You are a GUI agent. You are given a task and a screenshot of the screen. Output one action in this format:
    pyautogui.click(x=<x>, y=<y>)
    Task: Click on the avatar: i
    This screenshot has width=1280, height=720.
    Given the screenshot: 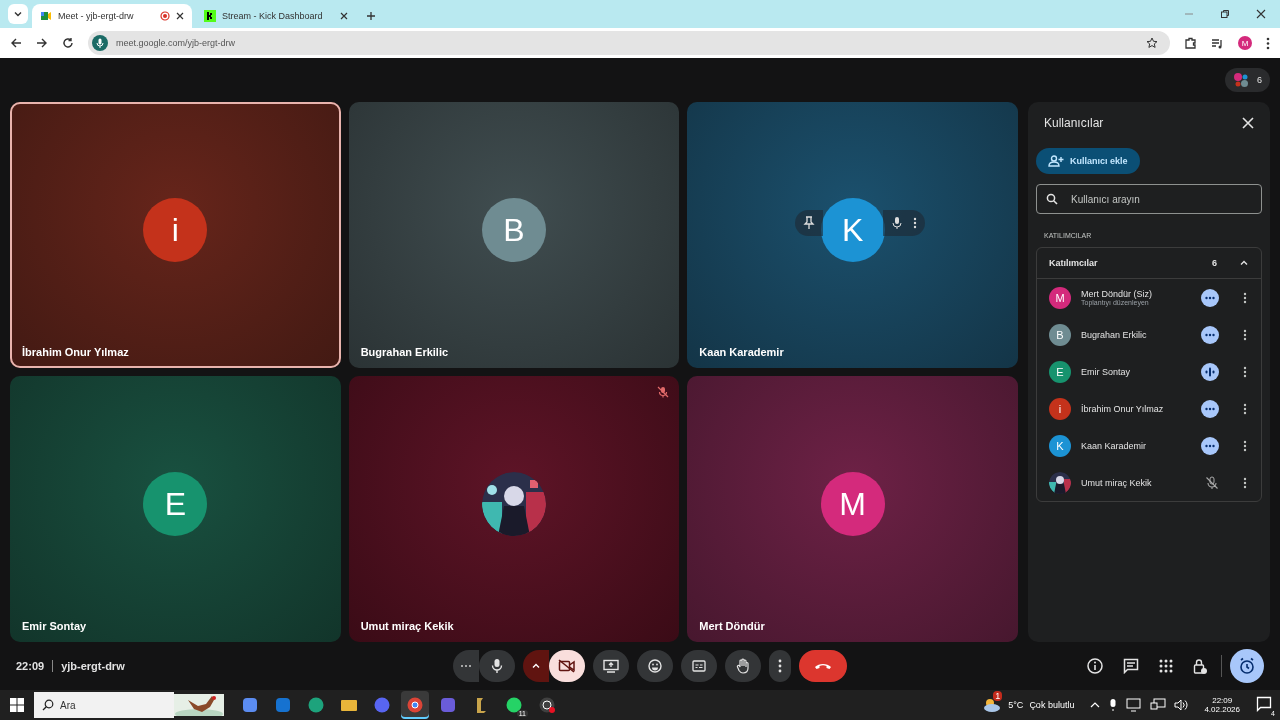 What is the action you would take?
    pyautogui.click(x=175, y=230)
    